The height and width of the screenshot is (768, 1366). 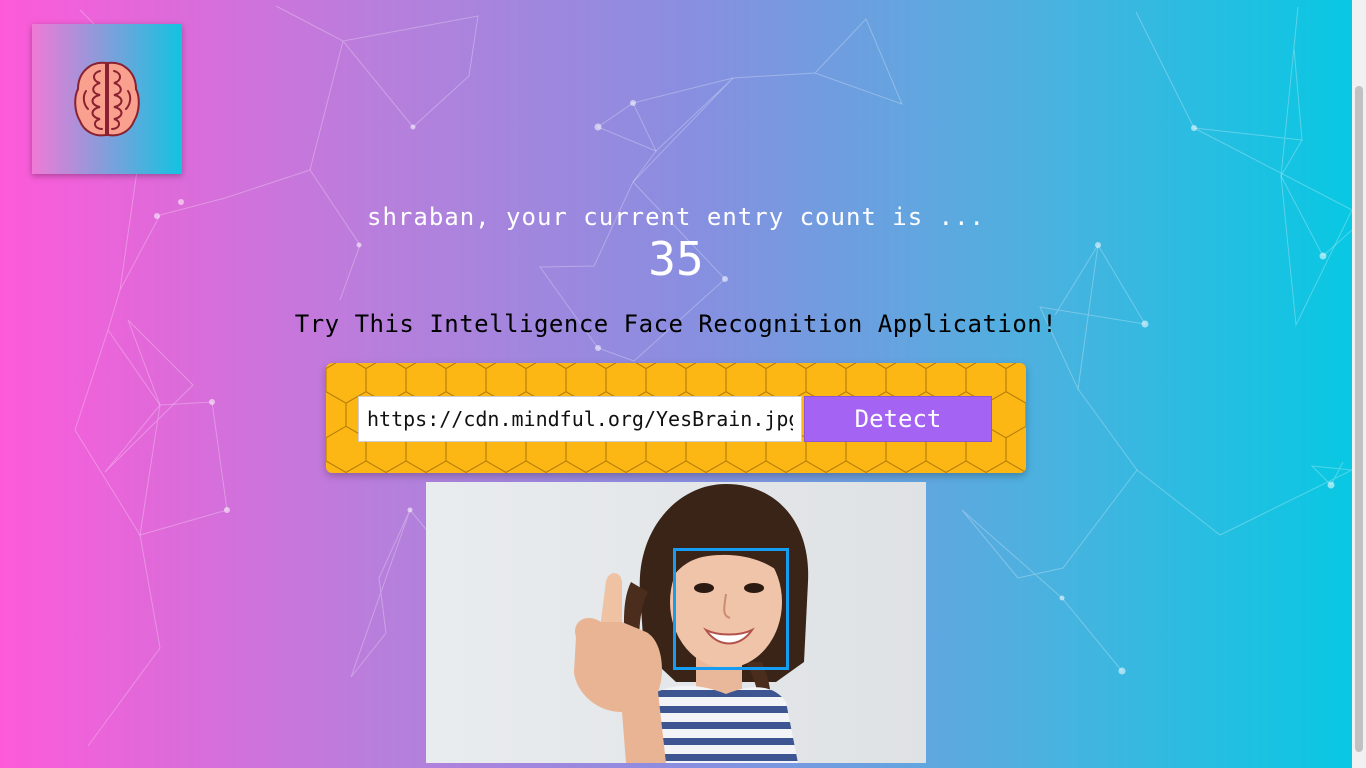 I want to click on page-scrollbar, so click(x=1359, y=384).